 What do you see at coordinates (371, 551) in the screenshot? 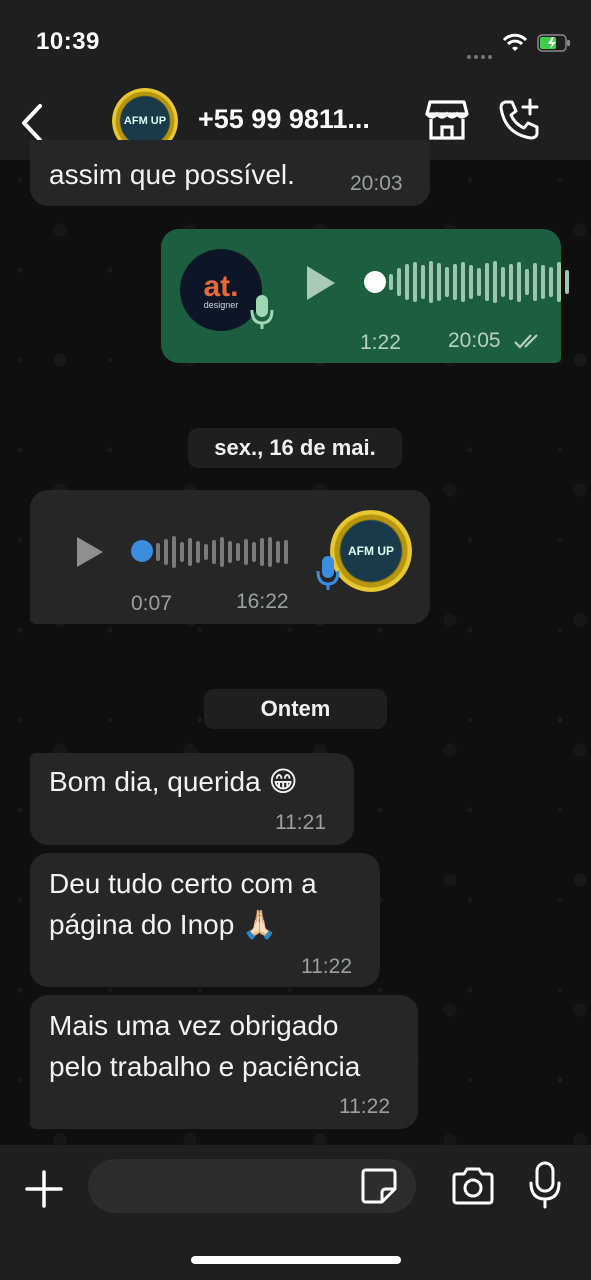
I see `sender-avatar: AFM UP` at bounding box center [371, 551].